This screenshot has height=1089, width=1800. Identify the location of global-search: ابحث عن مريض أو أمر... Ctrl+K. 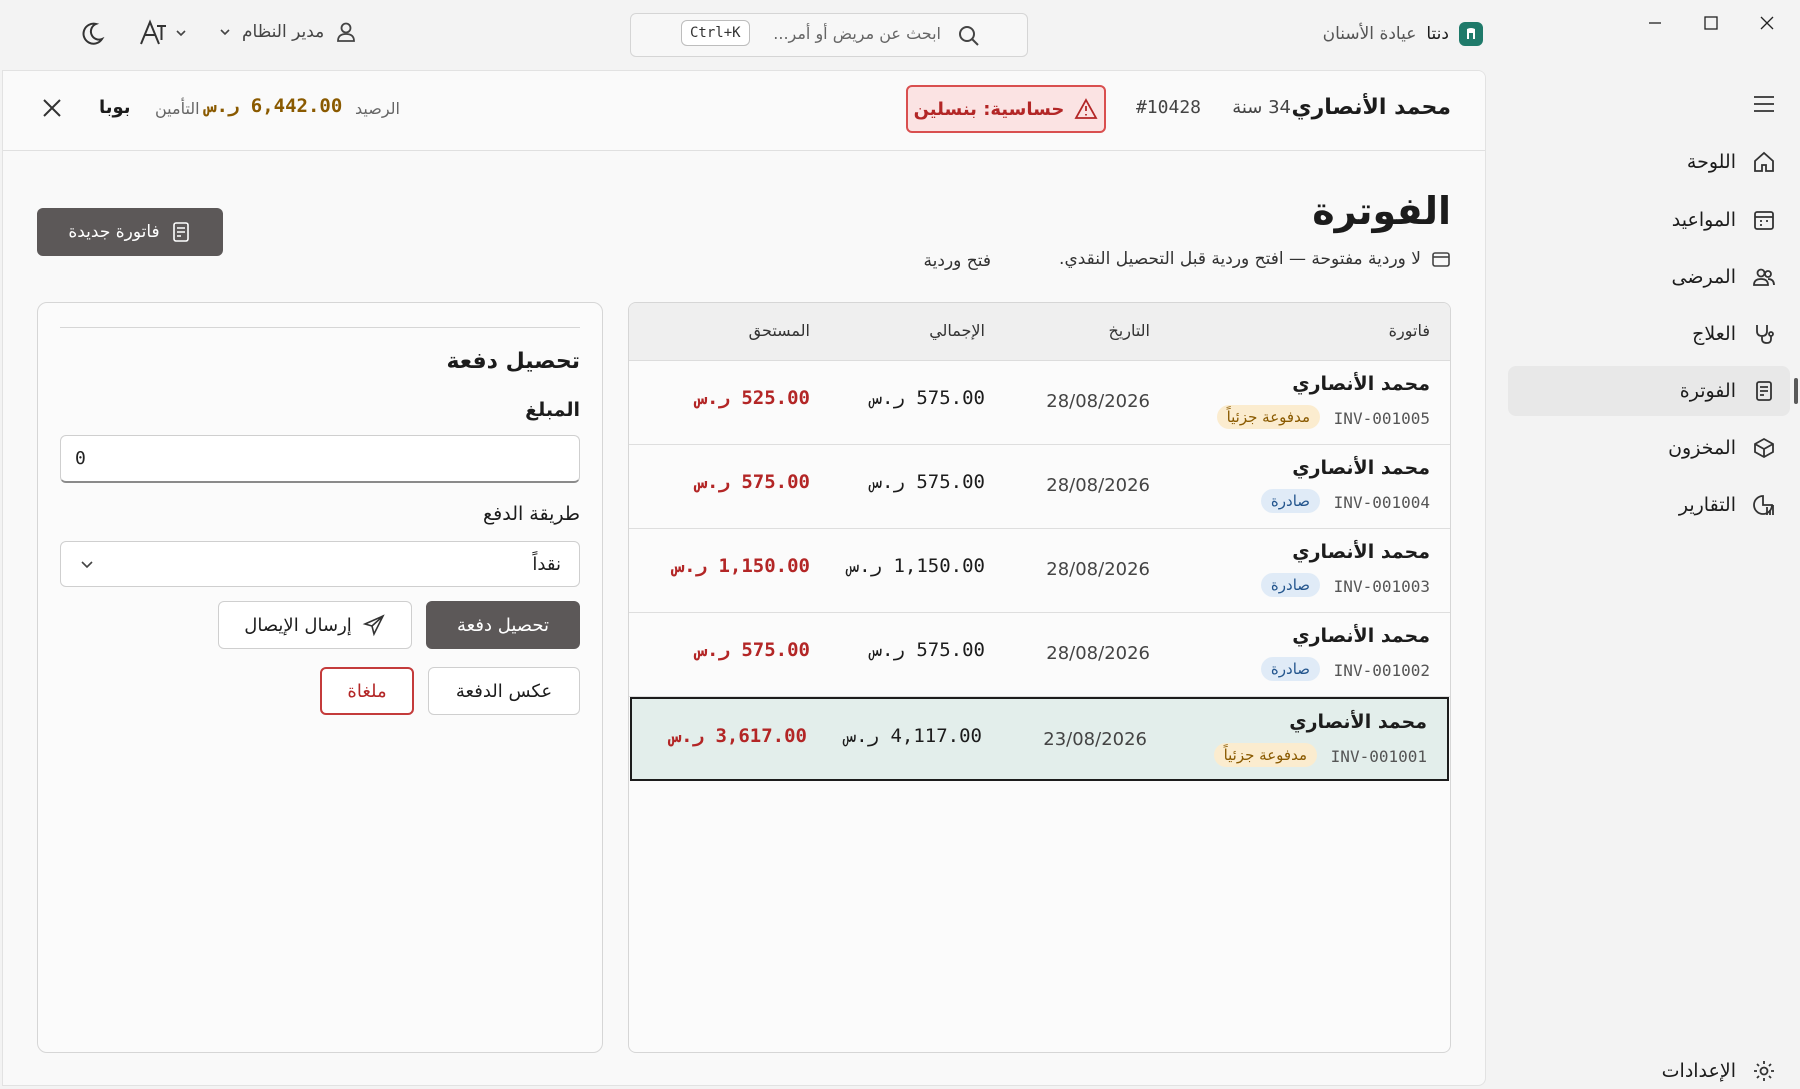
(829, 35).